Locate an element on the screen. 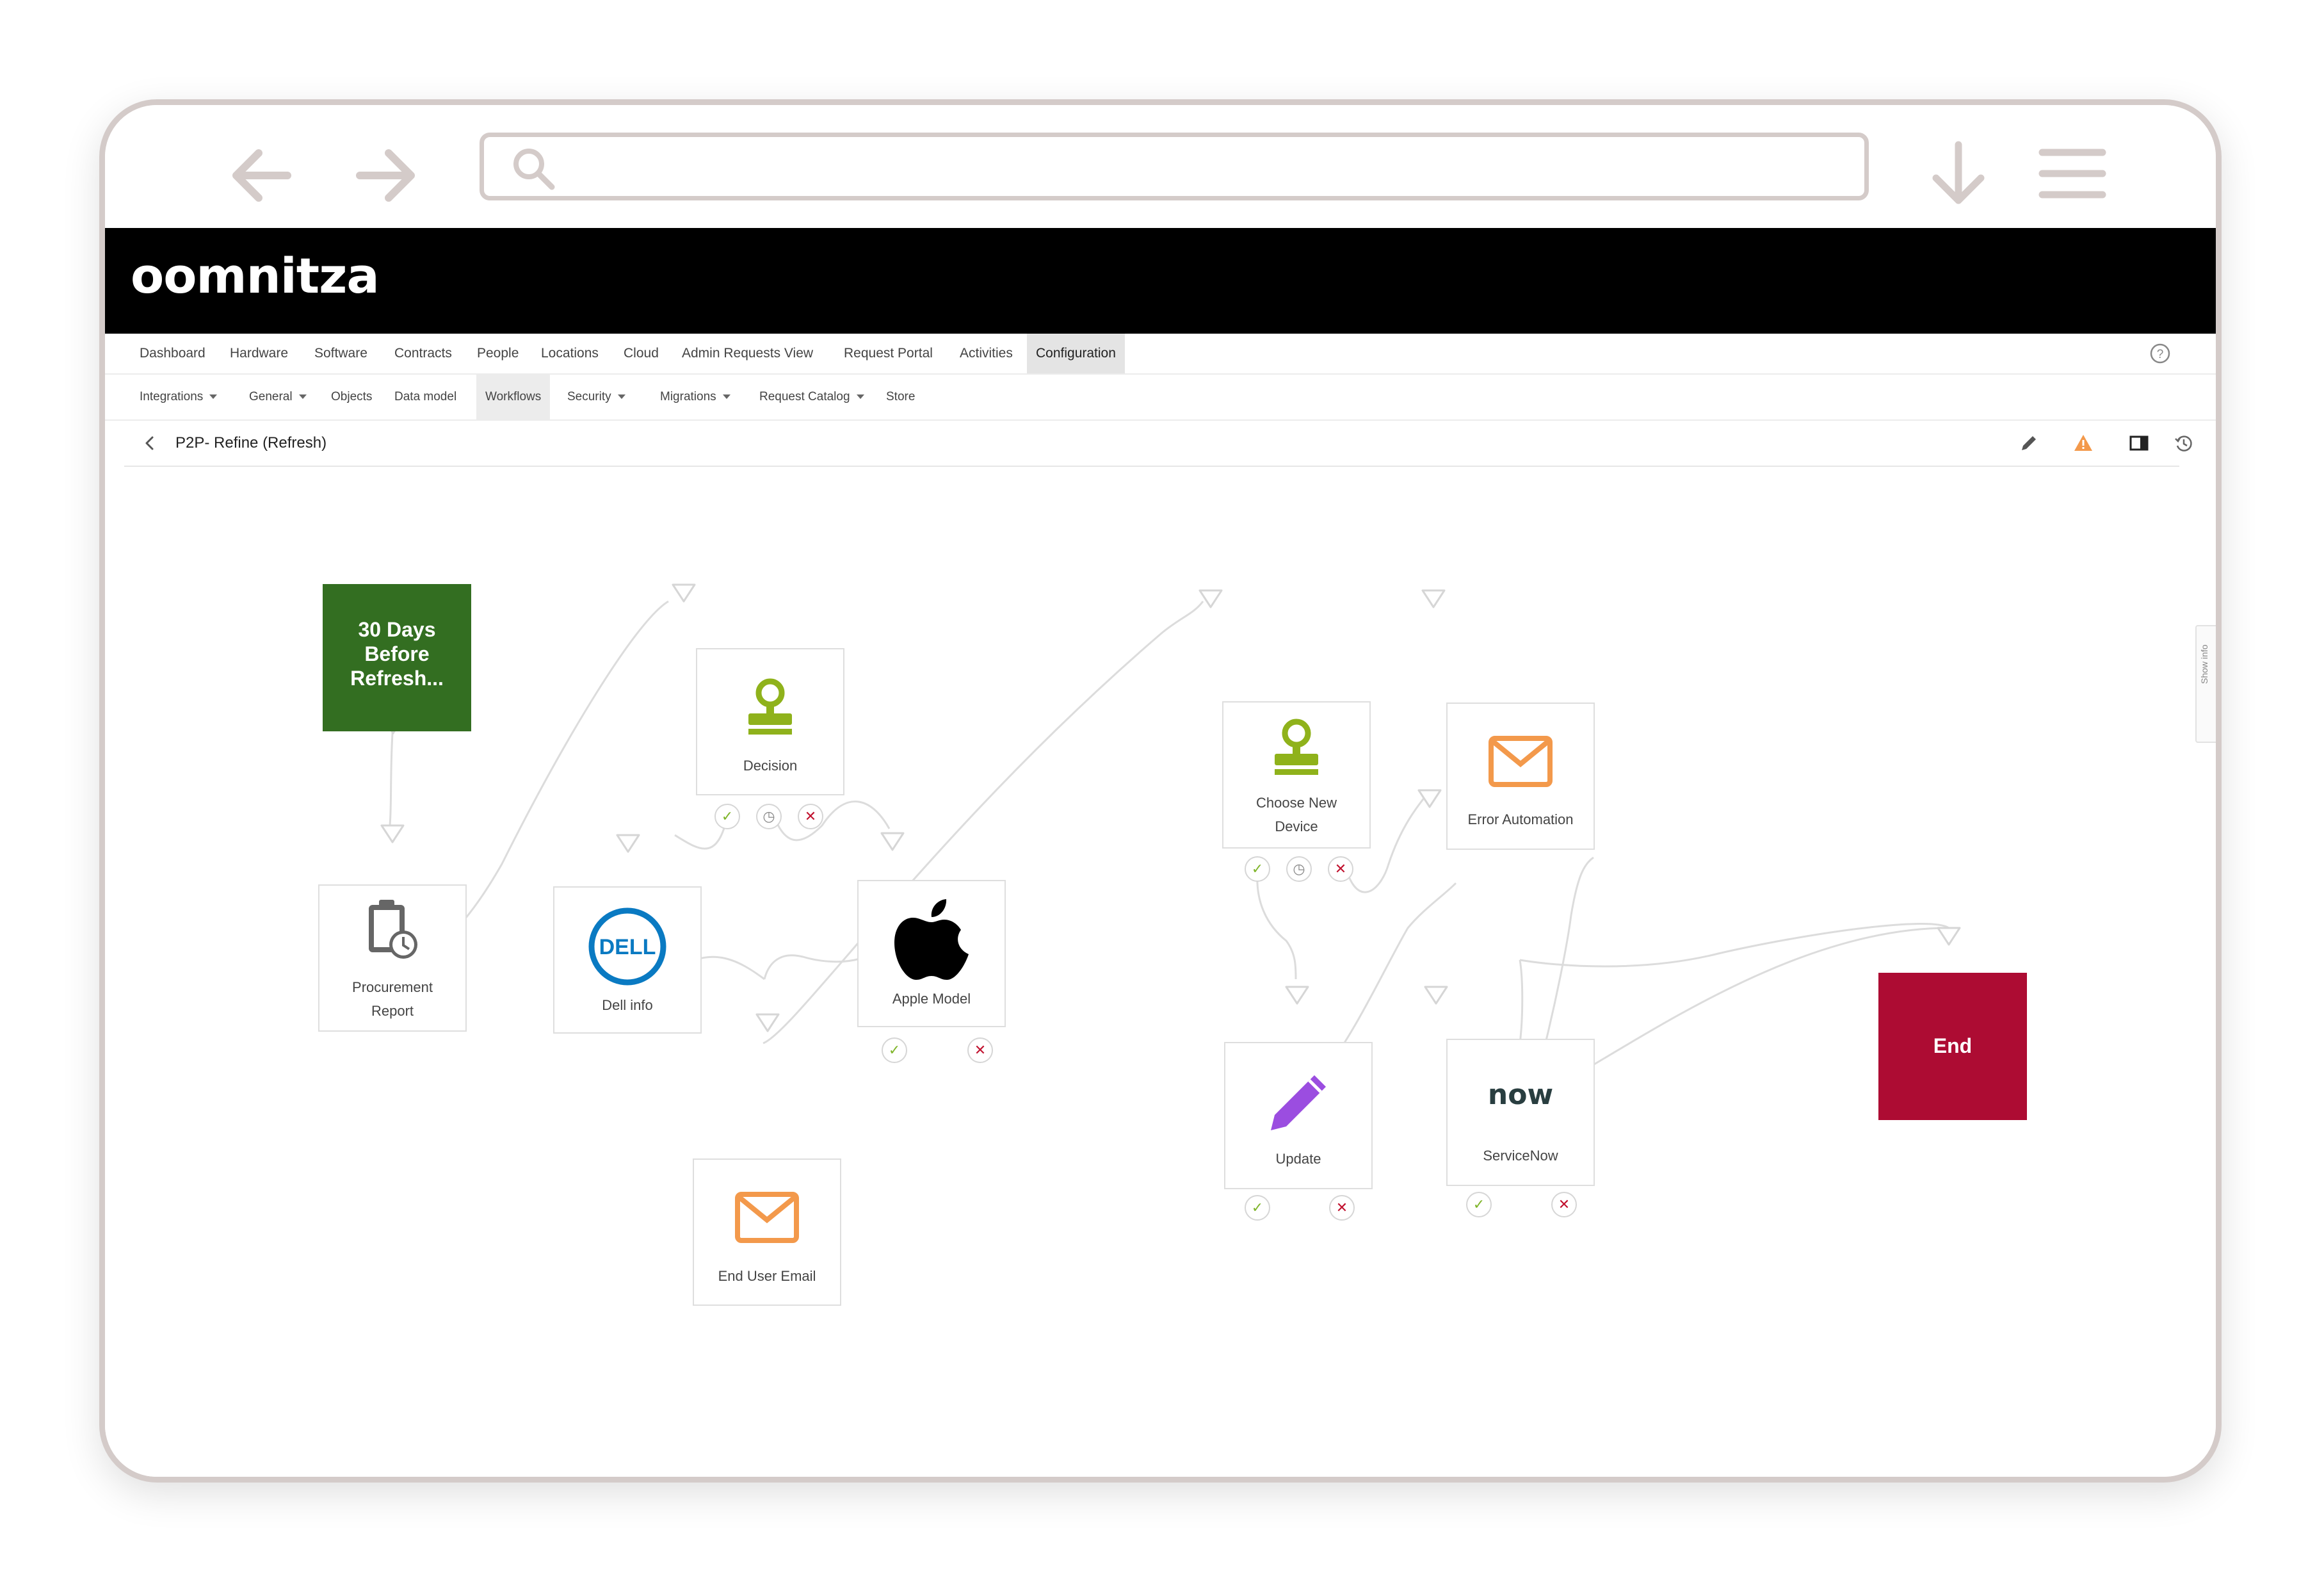 The image size is (2324, 1585). submenu-workflows: Workflows is located at coordinates (513, 397).